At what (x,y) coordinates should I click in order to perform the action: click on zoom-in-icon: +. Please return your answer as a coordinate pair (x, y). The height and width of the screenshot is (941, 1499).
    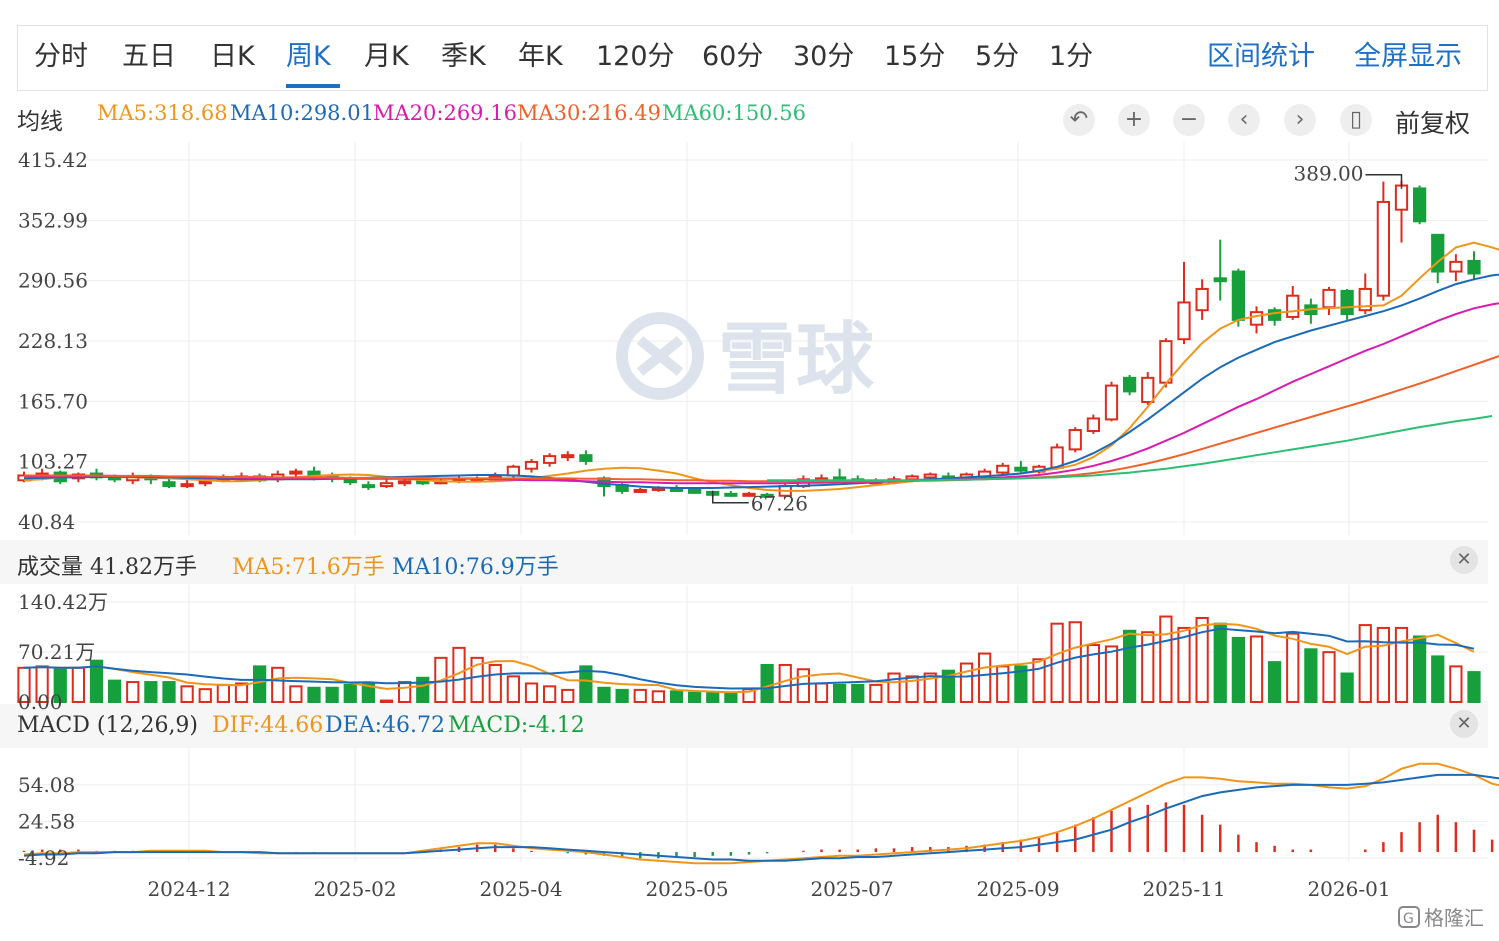
    Looking at the image, I should click on (1134, 120).